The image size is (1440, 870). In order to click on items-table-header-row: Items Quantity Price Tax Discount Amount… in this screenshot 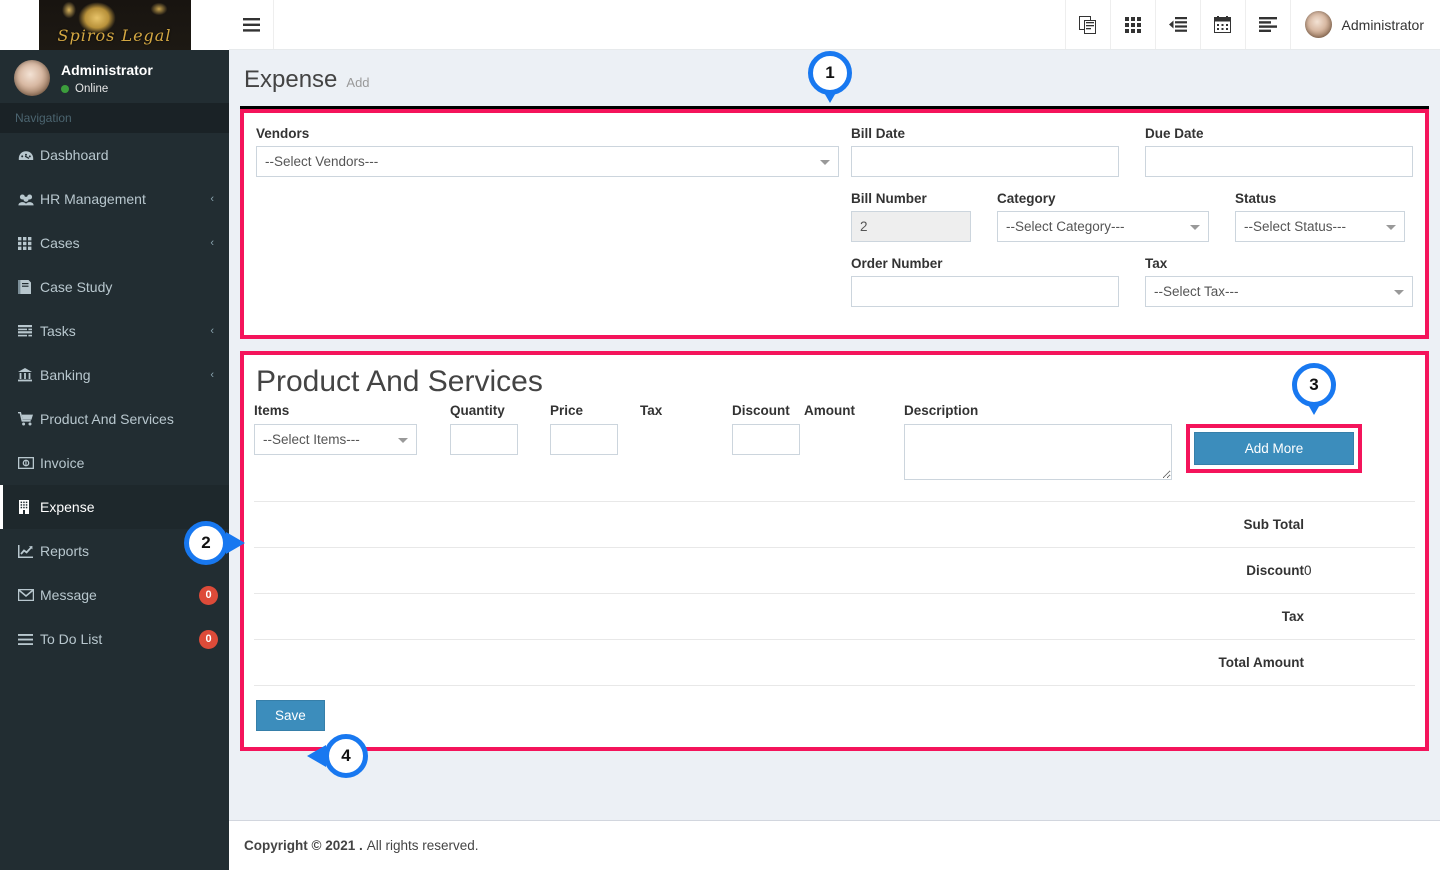, I will do `click(834, 413)`.